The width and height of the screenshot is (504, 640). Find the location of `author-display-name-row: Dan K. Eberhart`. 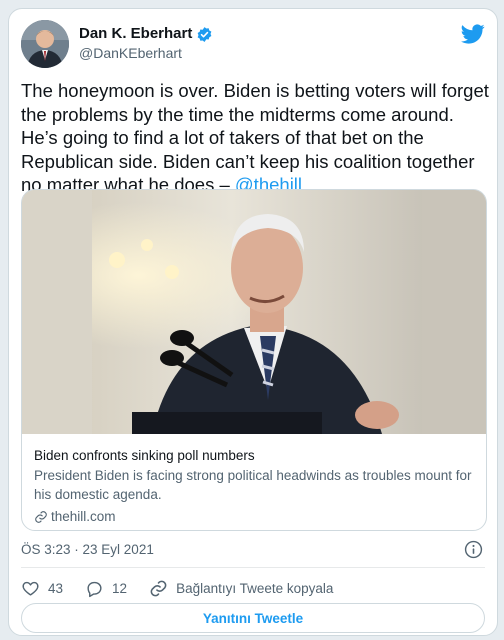

author-display-name-row: Dan K. Eberhart is located at coordinates (146, 34).